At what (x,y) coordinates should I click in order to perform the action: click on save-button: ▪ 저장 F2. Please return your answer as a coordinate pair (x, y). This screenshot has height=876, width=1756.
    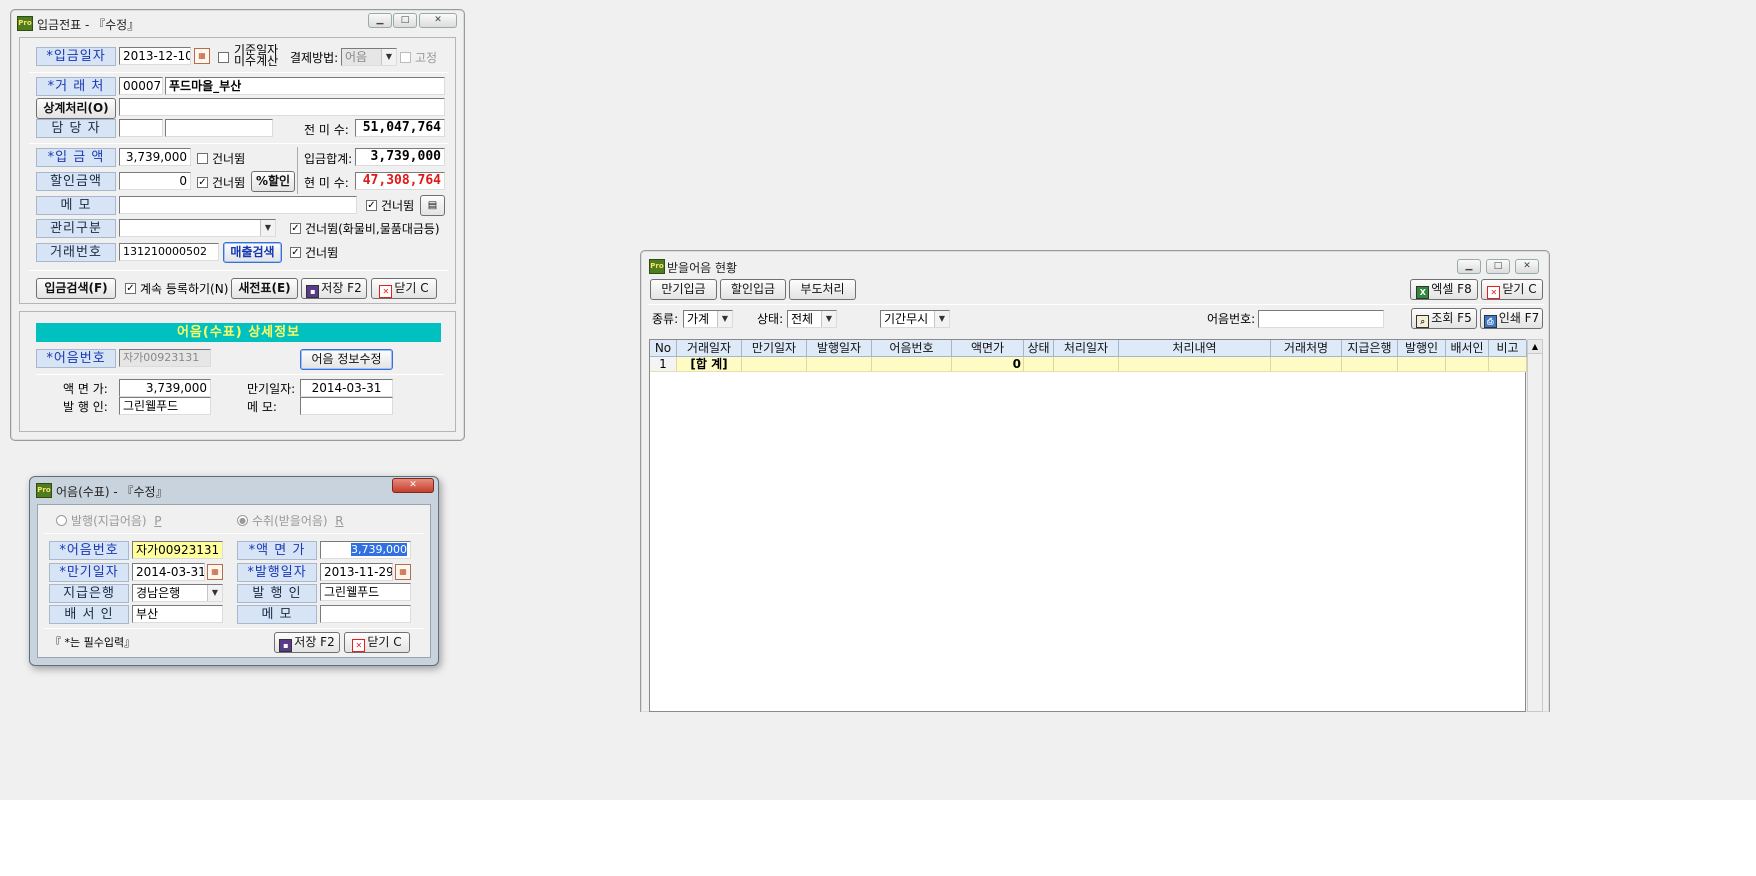
    Looking at the image, I should click on (334, 288).